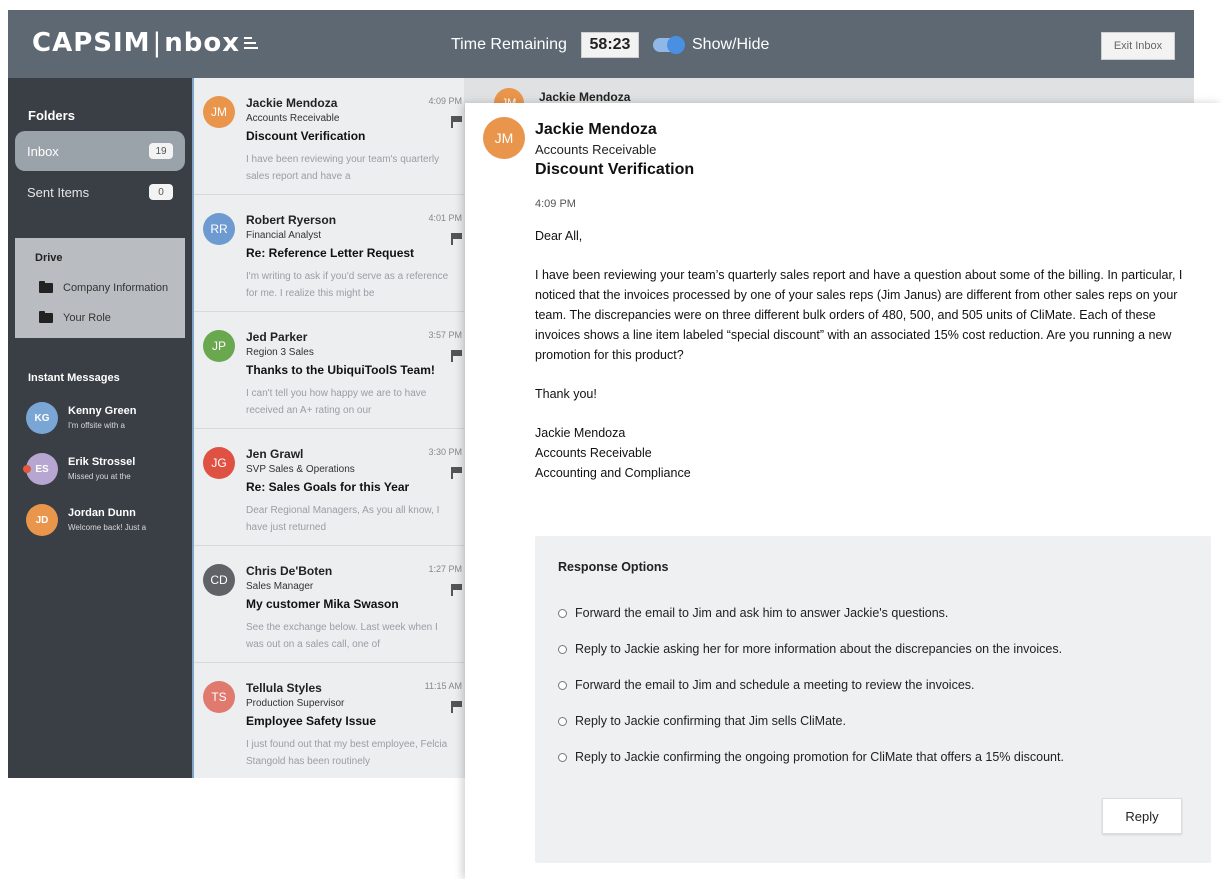  What do you see at coordinates (96, 425) in the screenshot?
I see `im-preview: I'm offsite with a` at bounding box center [96, 425].